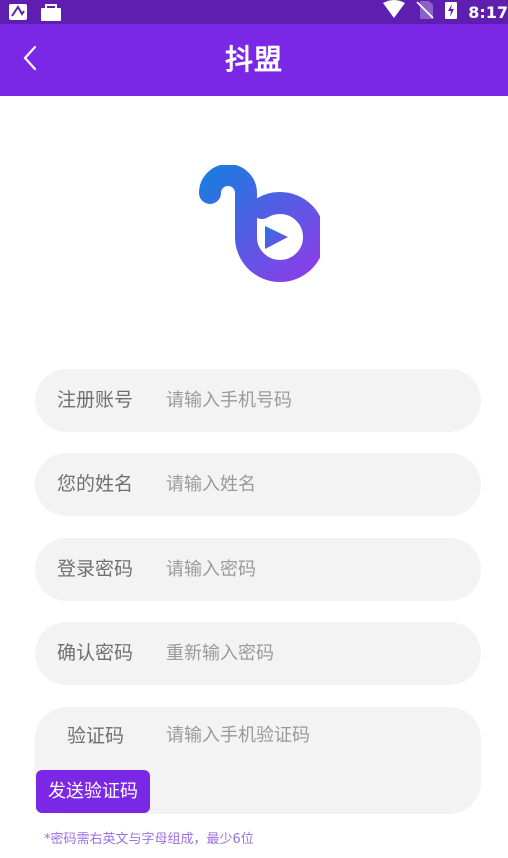 The image size is (508, 858). Describe the element at coordinates (95, 484) in the screenshot. I see `name-label: 您的姓名` at that location.